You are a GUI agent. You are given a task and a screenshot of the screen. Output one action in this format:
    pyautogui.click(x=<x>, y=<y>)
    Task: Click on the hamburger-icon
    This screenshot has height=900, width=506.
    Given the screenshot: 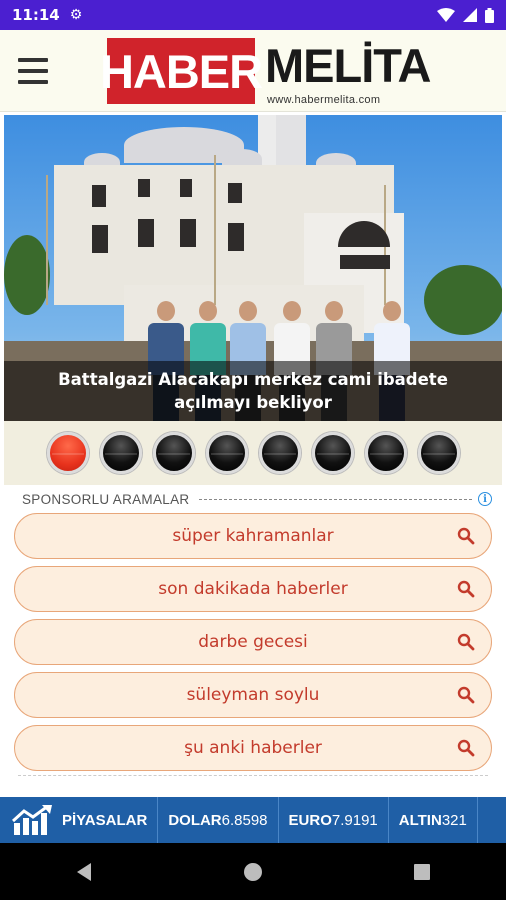 What is the action you would take?
    pyautogui.click(x=33, y=71)
    